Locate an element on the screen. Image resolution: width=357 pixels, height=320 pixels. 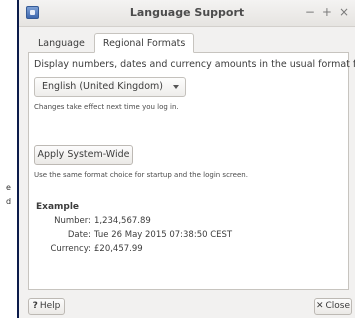
help-button: ? Help is located at coordinates (46, 306).